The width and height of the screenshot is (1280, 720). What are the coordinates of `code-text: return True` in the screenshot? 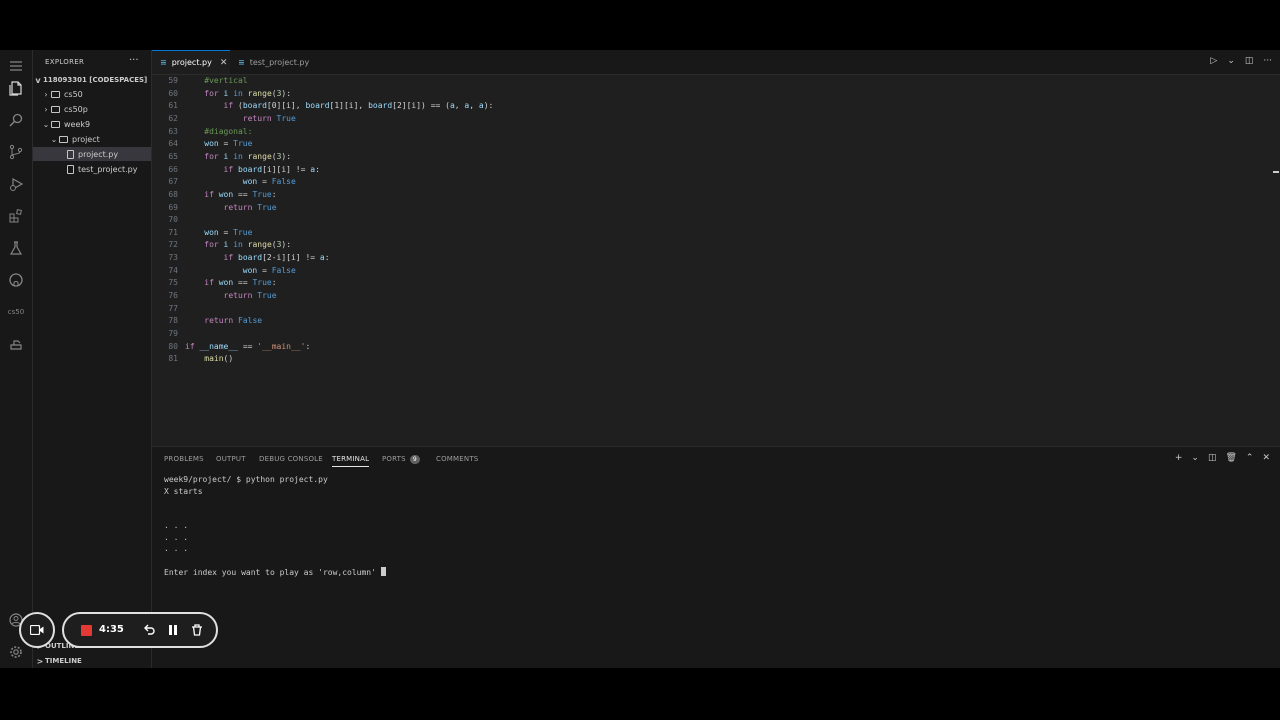 It's located at (231, 297).